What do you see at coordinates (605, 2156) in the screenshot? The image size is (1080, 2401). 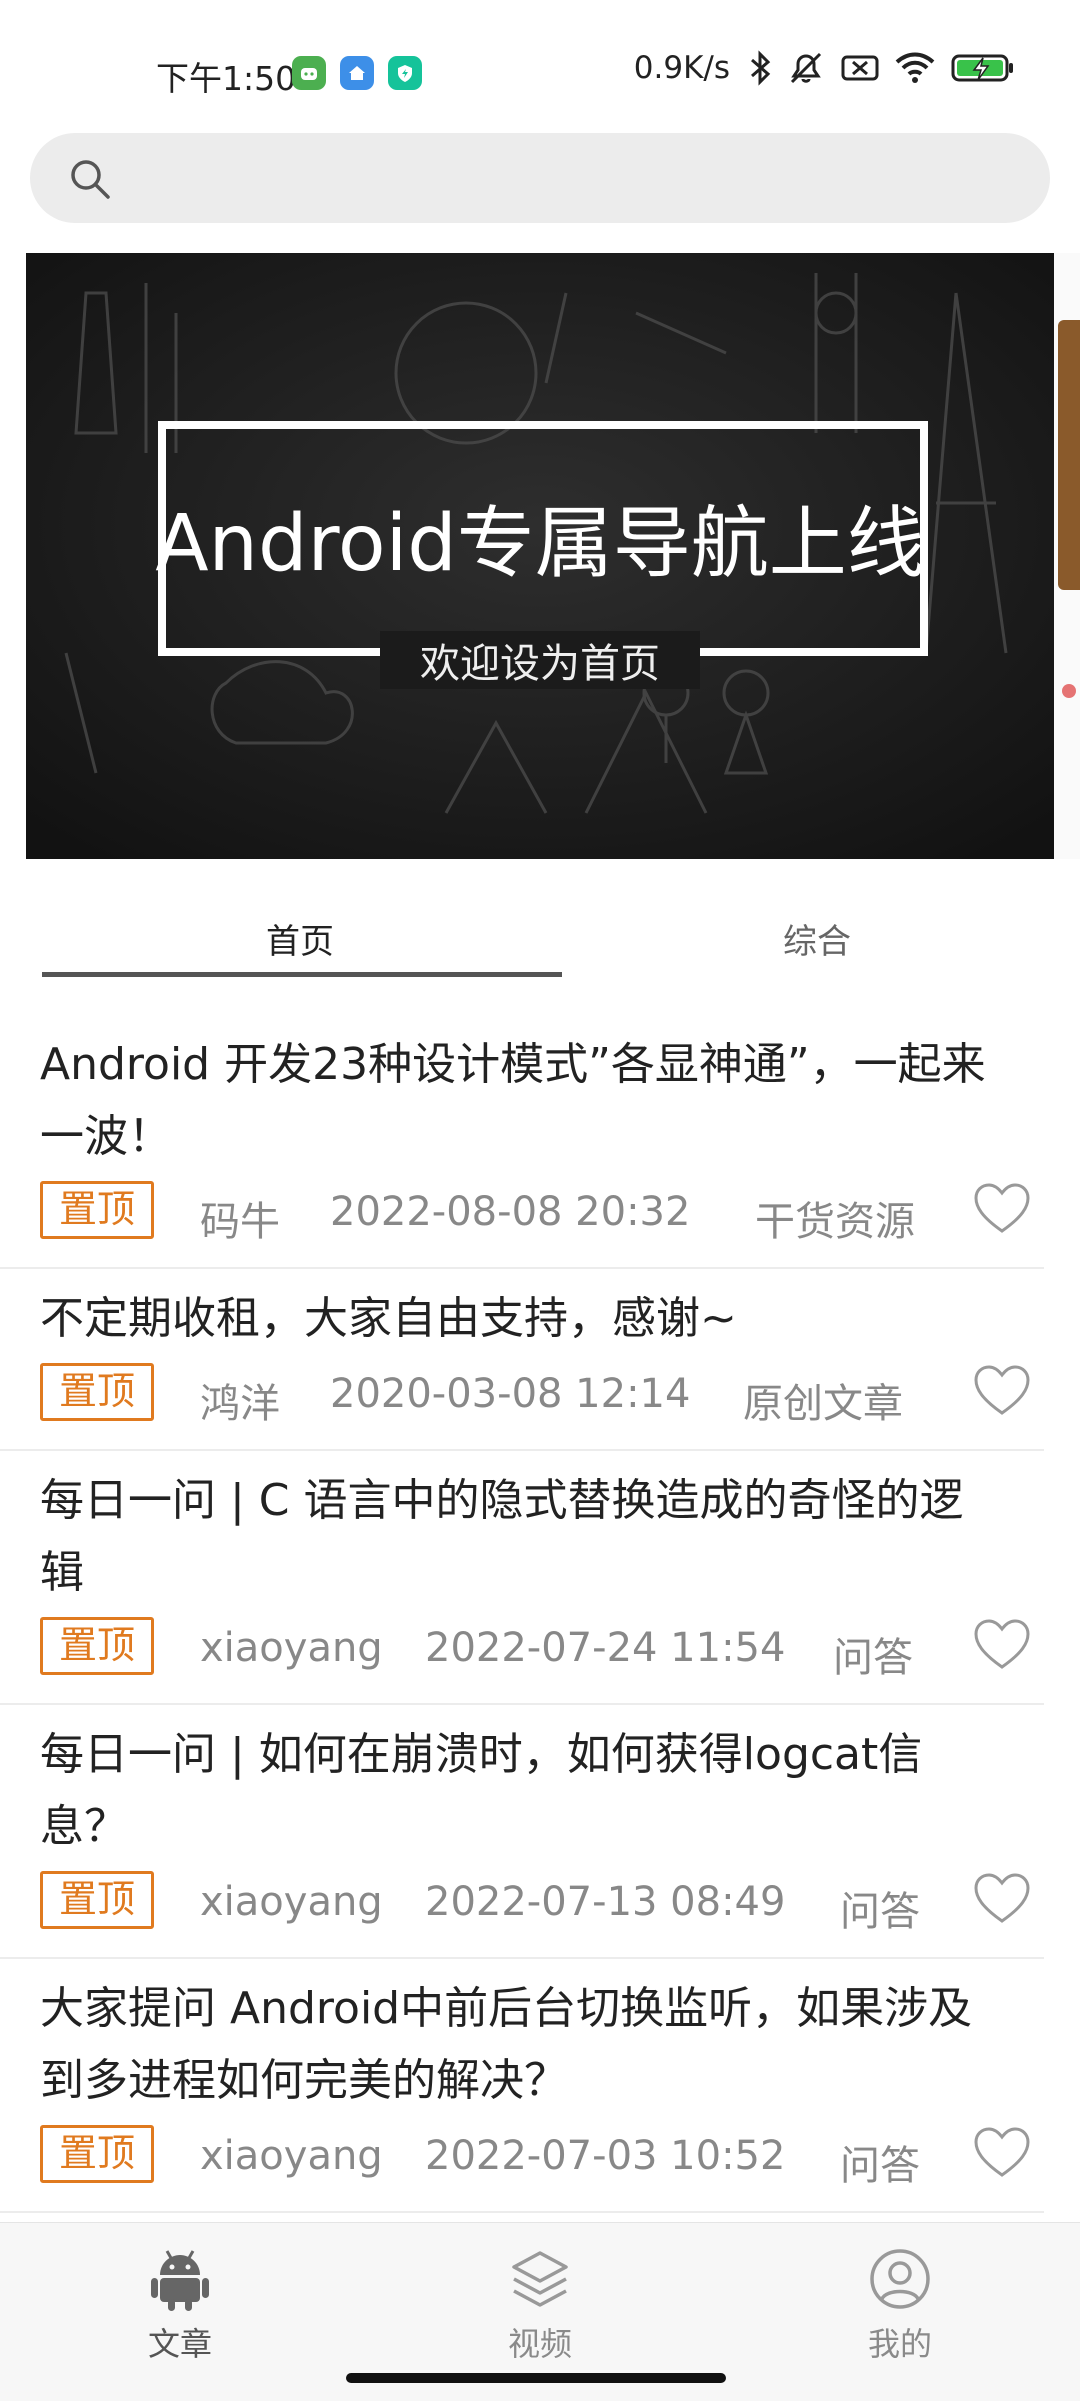 I see `article-date: 2022-07-03 10:52` at bounding box center [605, 2156].